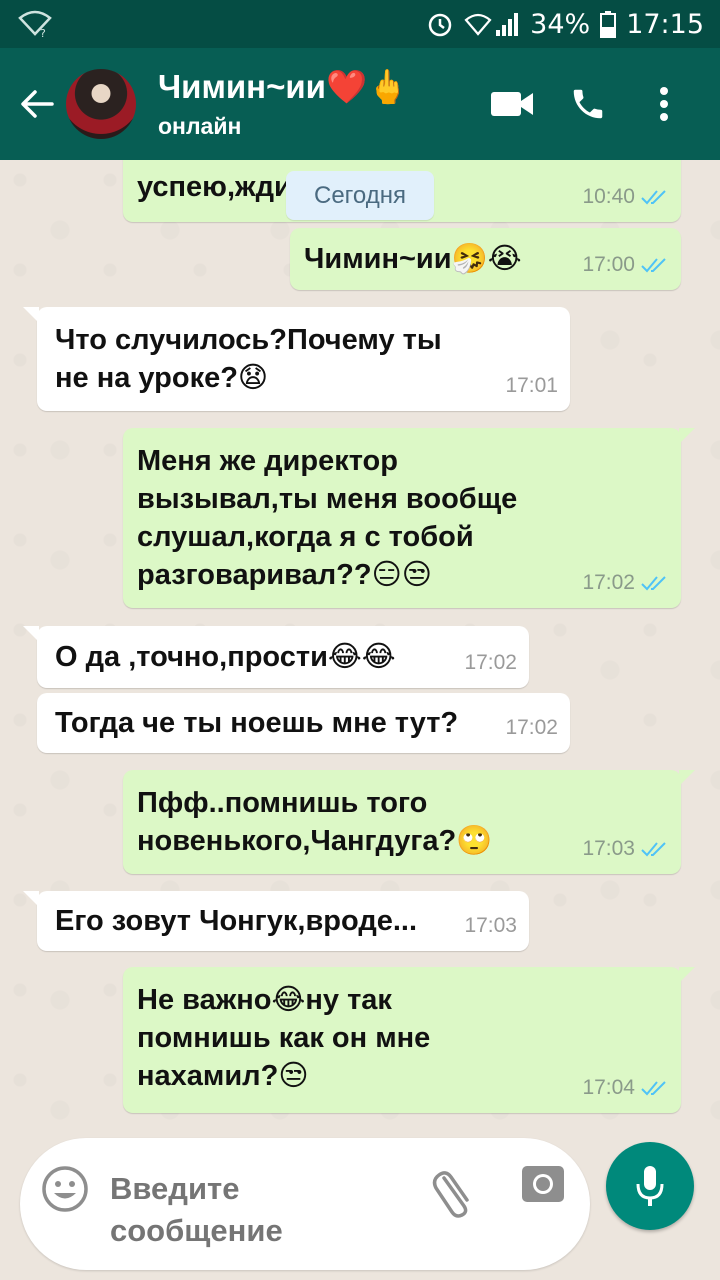 This screenshot has height=1280, width=720. I want to click on back-arrow-icon, so click(37, 104).